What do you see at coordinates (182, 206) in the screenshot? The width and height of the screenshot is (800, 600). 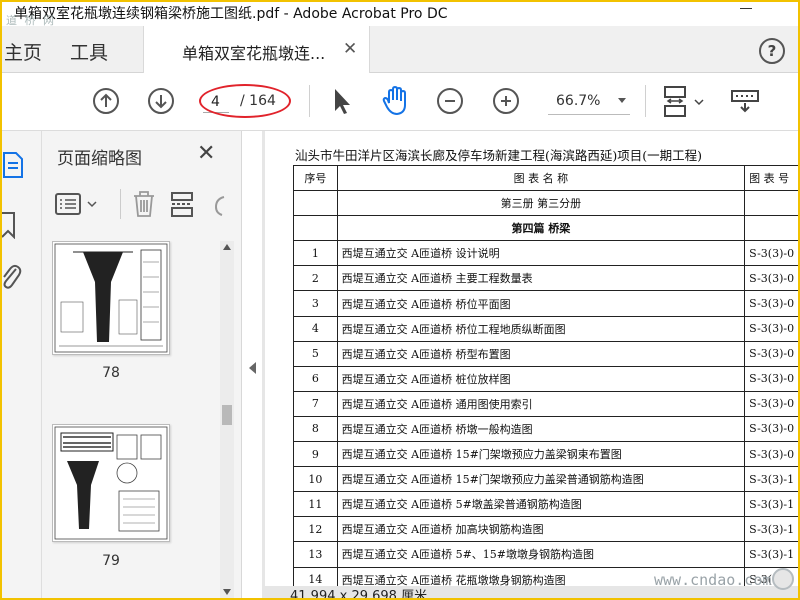 I see `insert-page-icon` at bounding box center [182, 206].